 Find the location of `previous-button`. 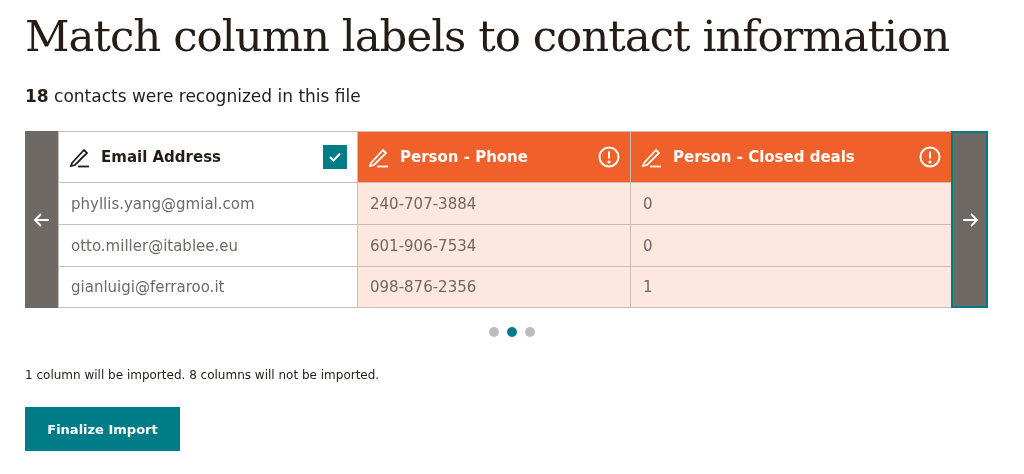

previous-button is located at coordinates (41, 219).